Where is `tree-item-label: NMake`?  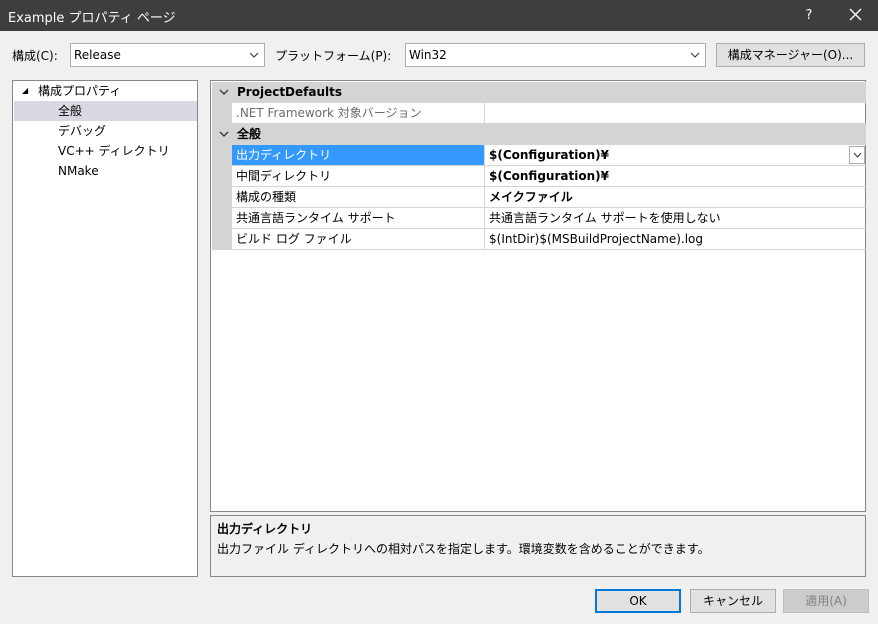 tree-item-label: NMake is located at coordinates (78, 171).